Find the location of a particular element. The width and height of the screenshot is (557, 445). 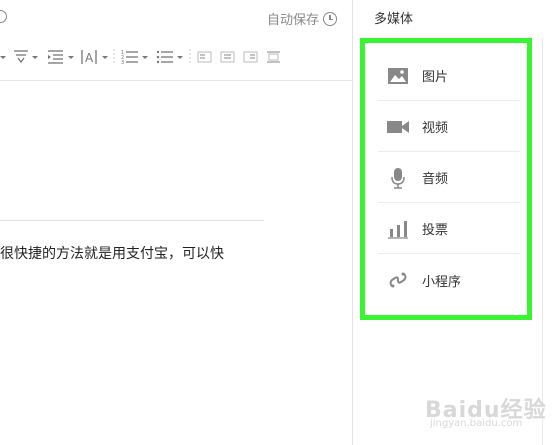

unordered-list-icon is located at coordinates (171, 57).